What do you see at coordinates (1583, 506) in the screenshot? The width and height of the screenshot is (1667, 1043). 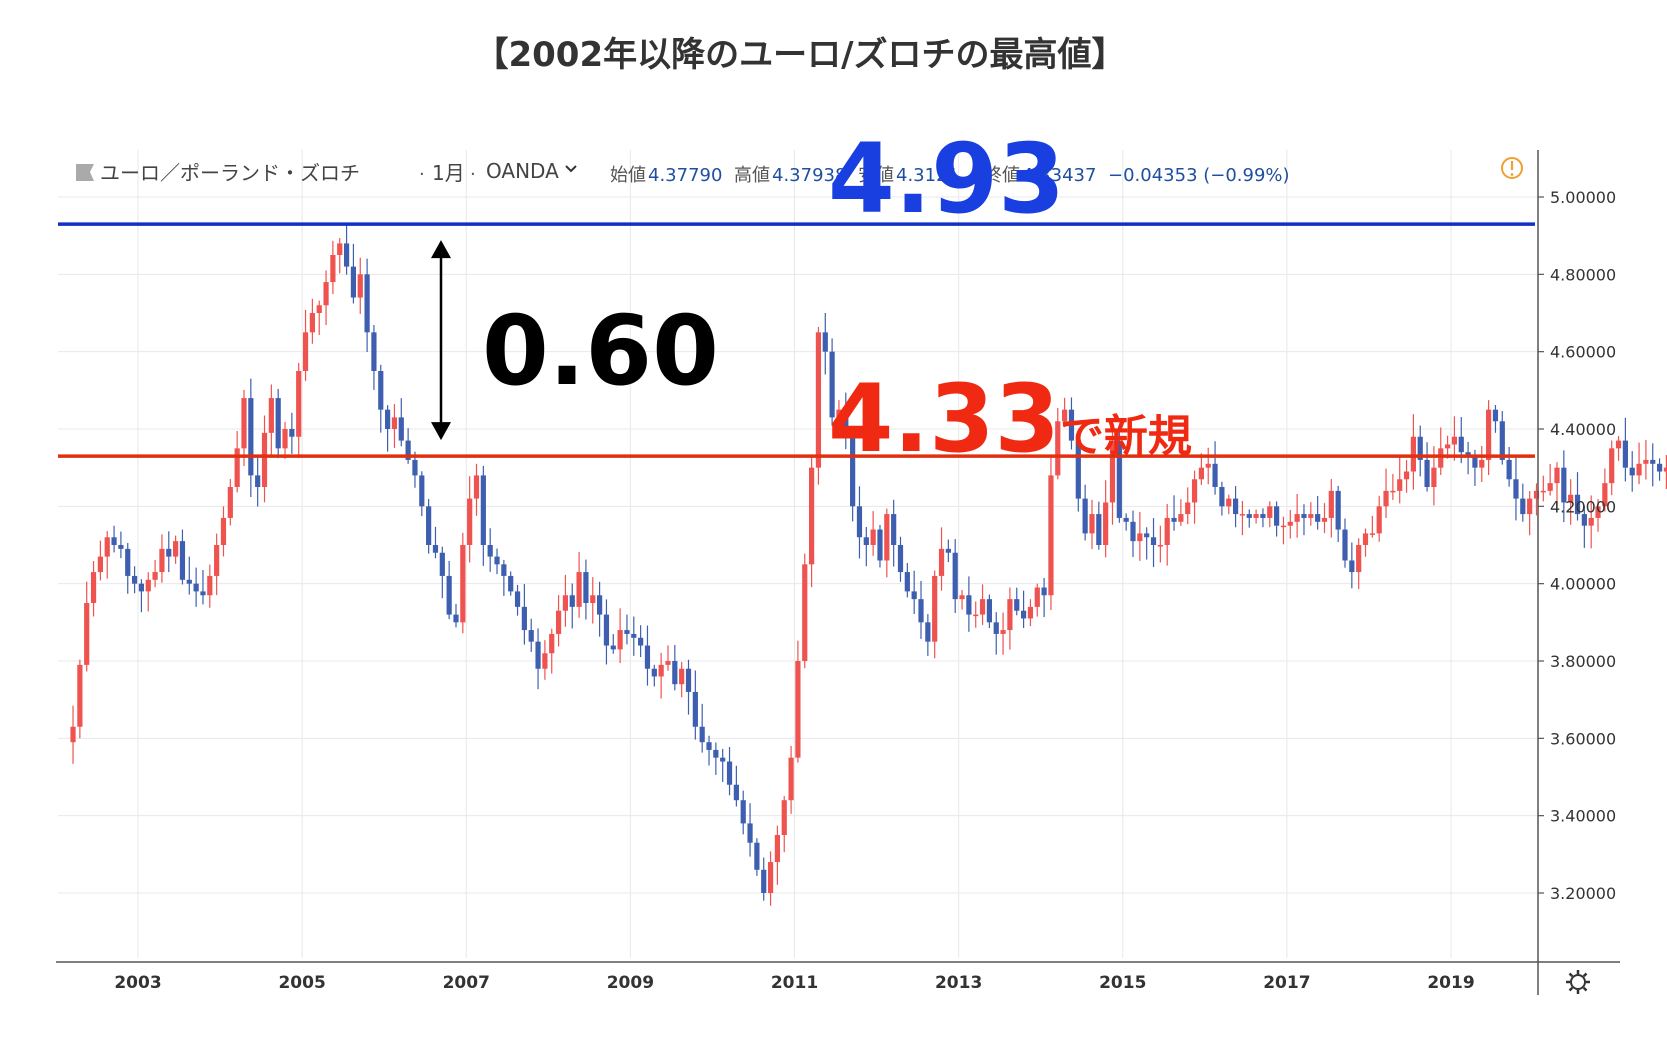 I see `y-tick-label: 4.20000` at bounding box center [1583, 506].